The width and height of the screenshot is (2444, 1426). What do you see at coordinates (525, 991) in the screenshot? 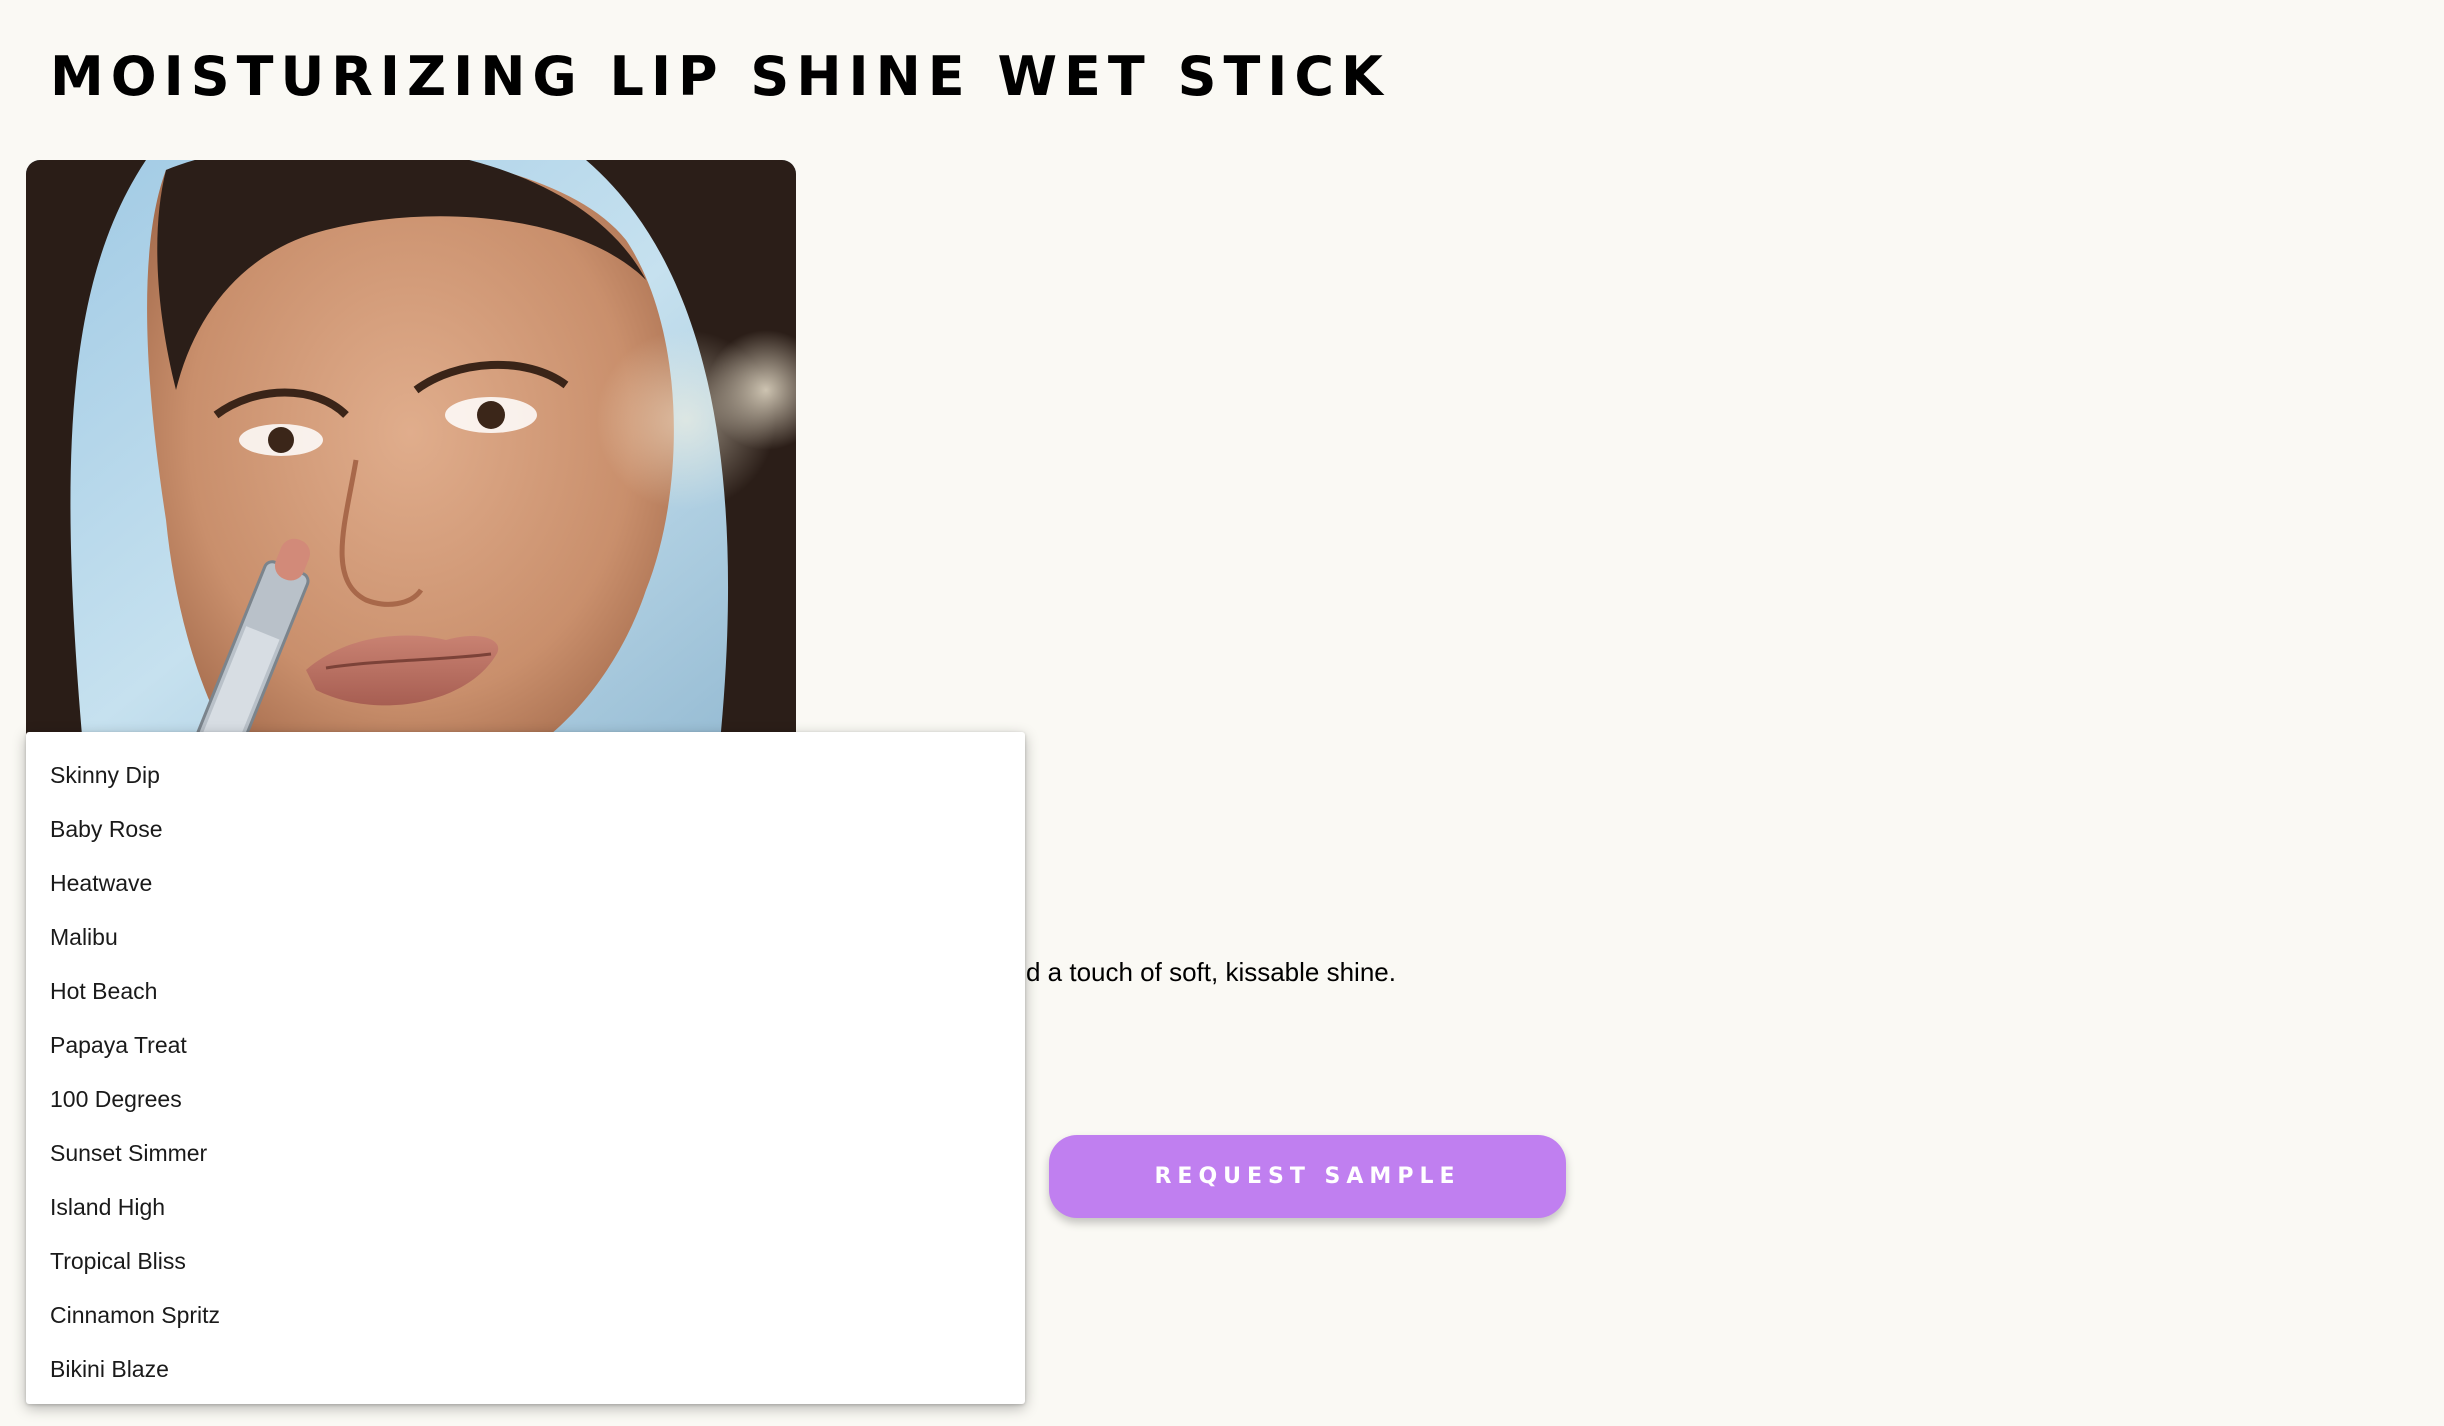
I see `shade-option: Hot Beach` at bounding box center [525, 991].